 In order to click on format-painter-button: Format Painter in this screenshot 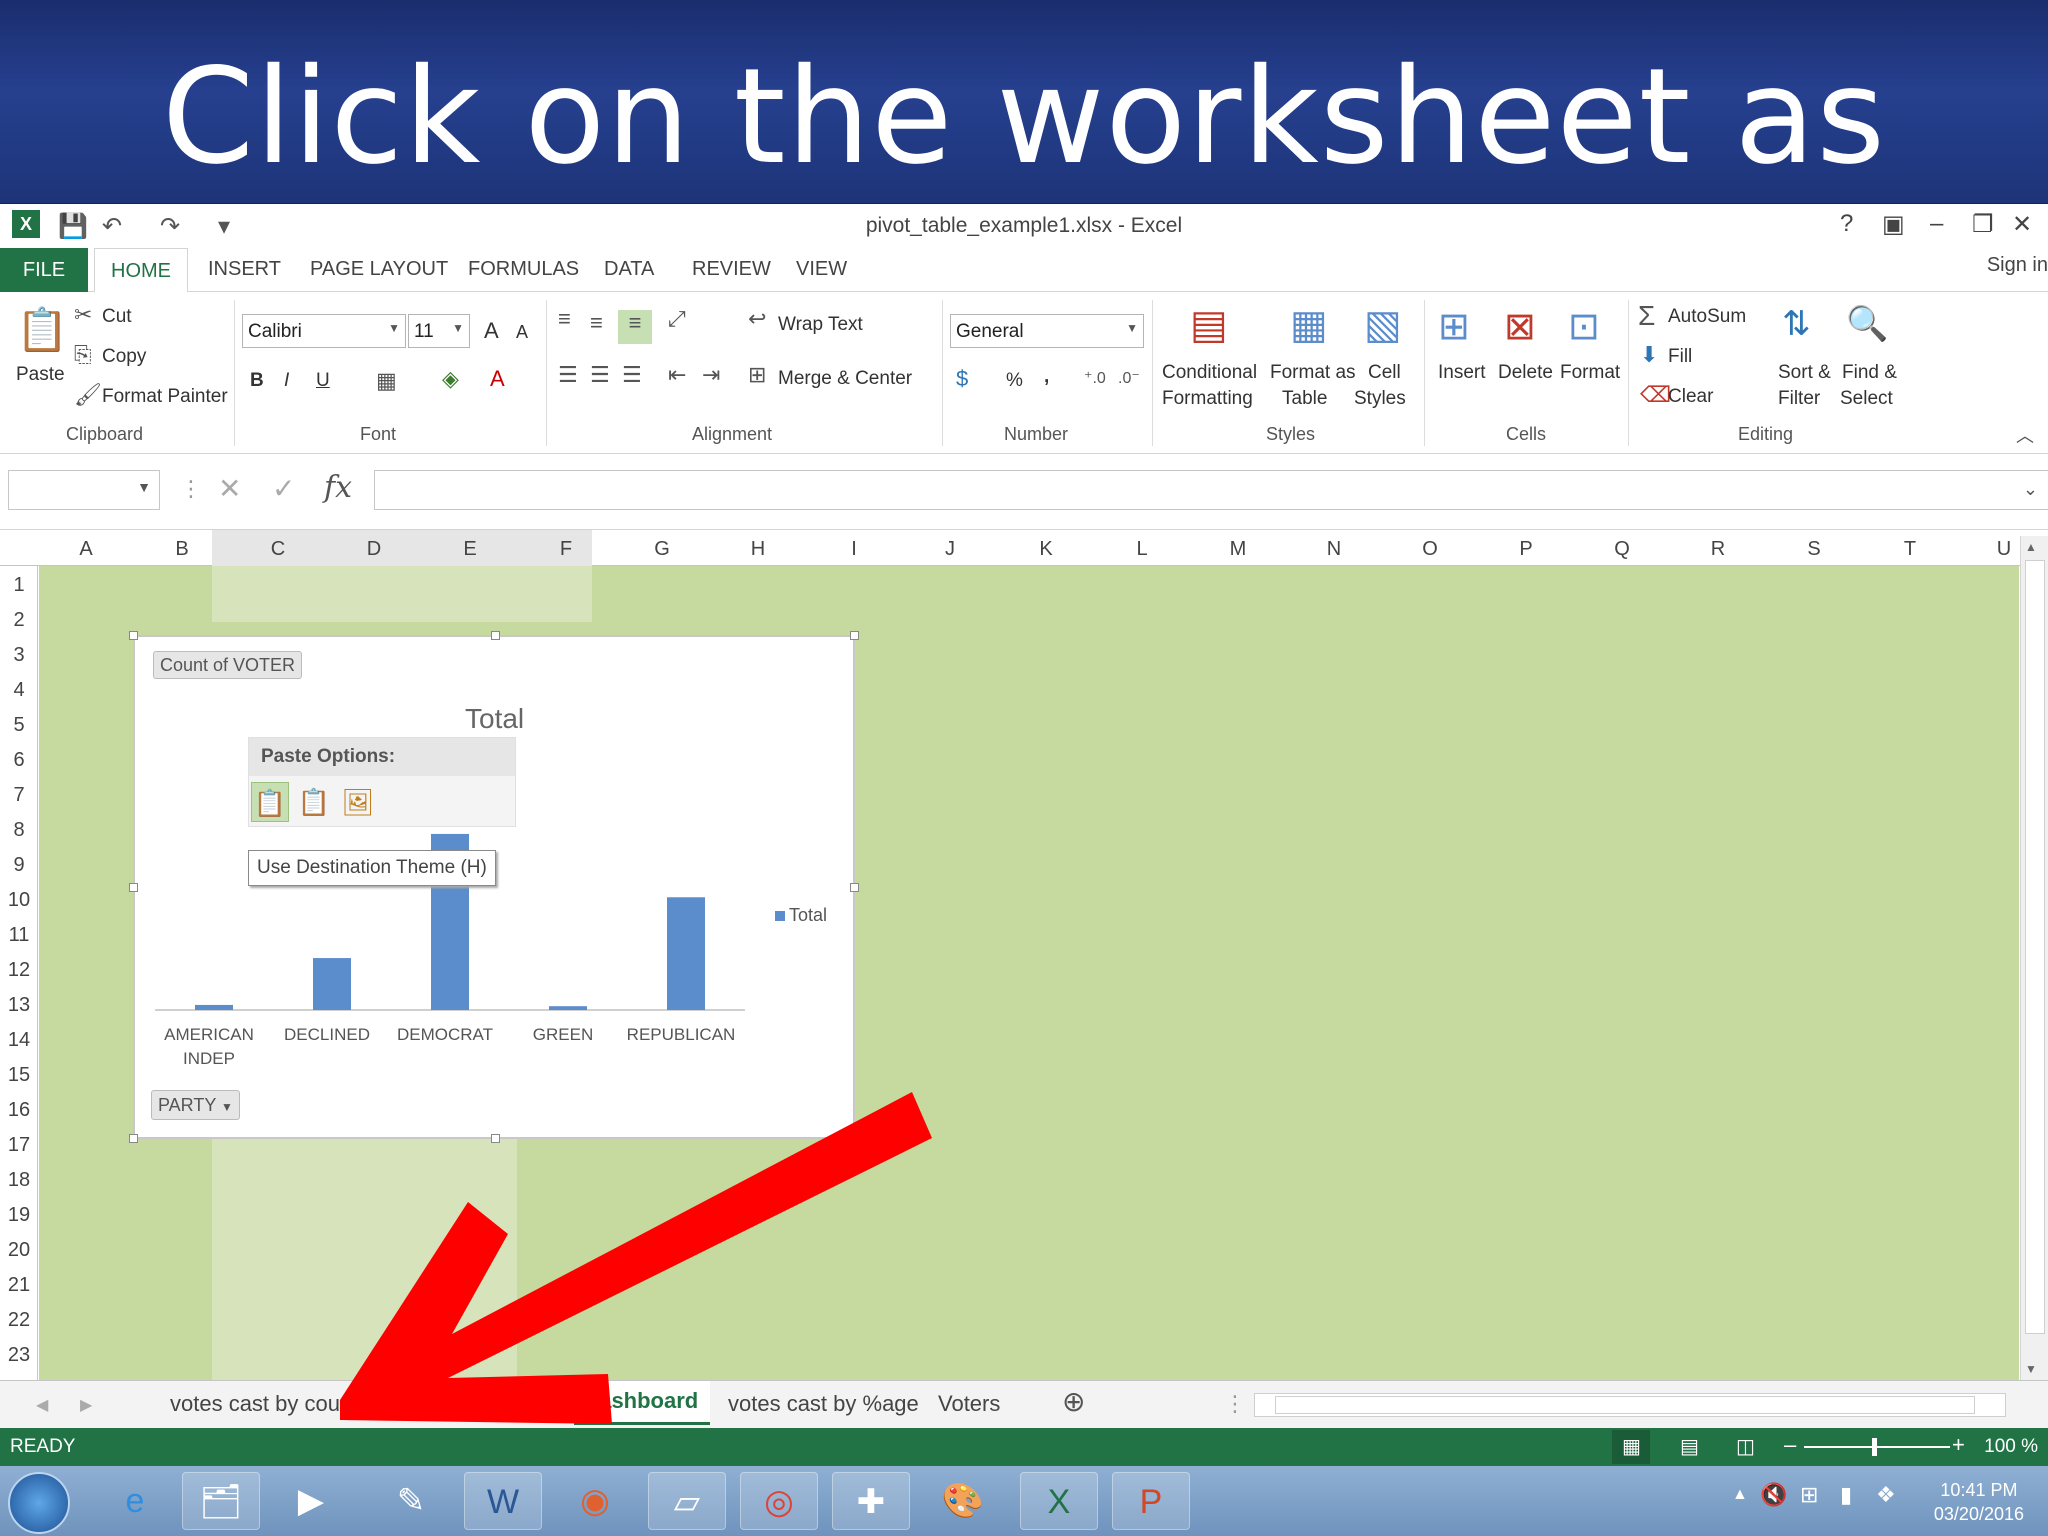, I will do `click(165, 397)`.